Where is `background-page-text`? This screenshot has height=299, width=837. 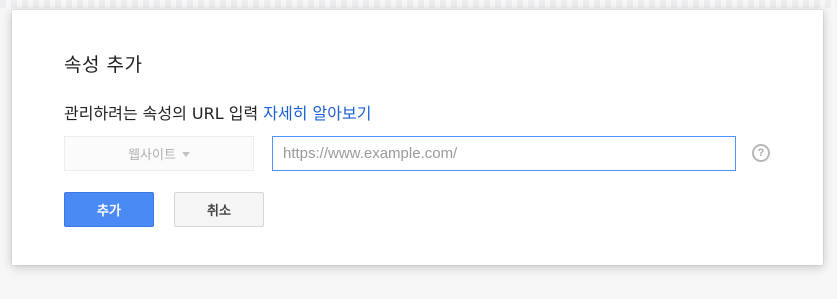 background-page-text is located at coordinates (418, 4).